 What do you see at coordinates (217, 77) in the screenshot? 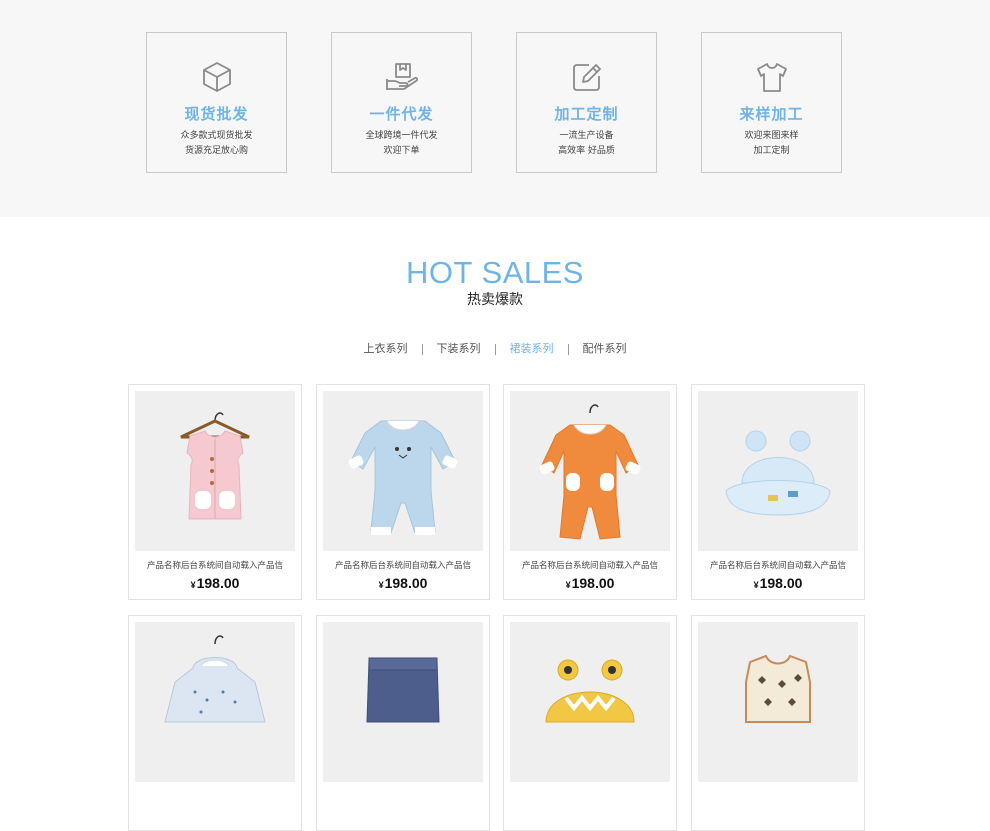
I see `box-icon` at bounding box center [217, 77].